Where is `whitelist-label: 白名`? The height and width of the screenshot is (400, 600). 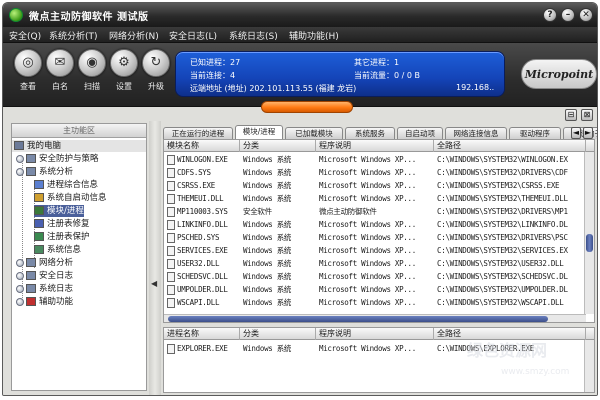
whitelist-label: 白名 is located at coordinates (60, 86).